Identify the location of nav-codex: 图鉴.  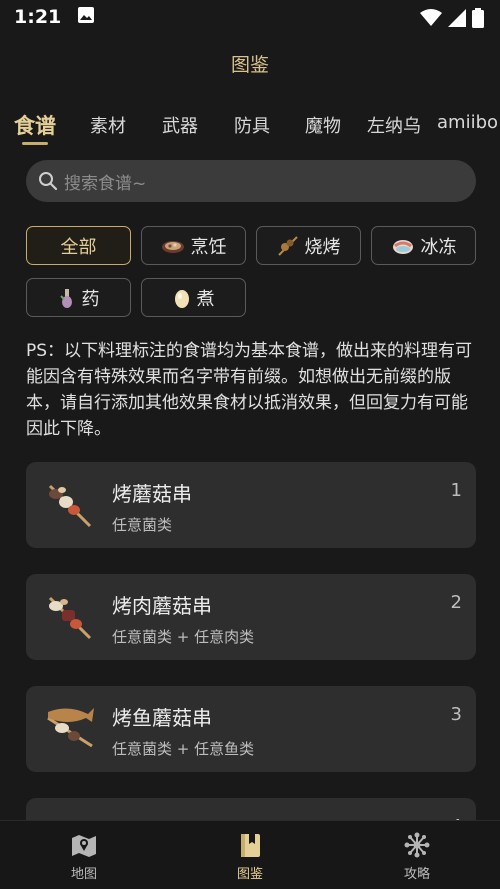
(250, 856).